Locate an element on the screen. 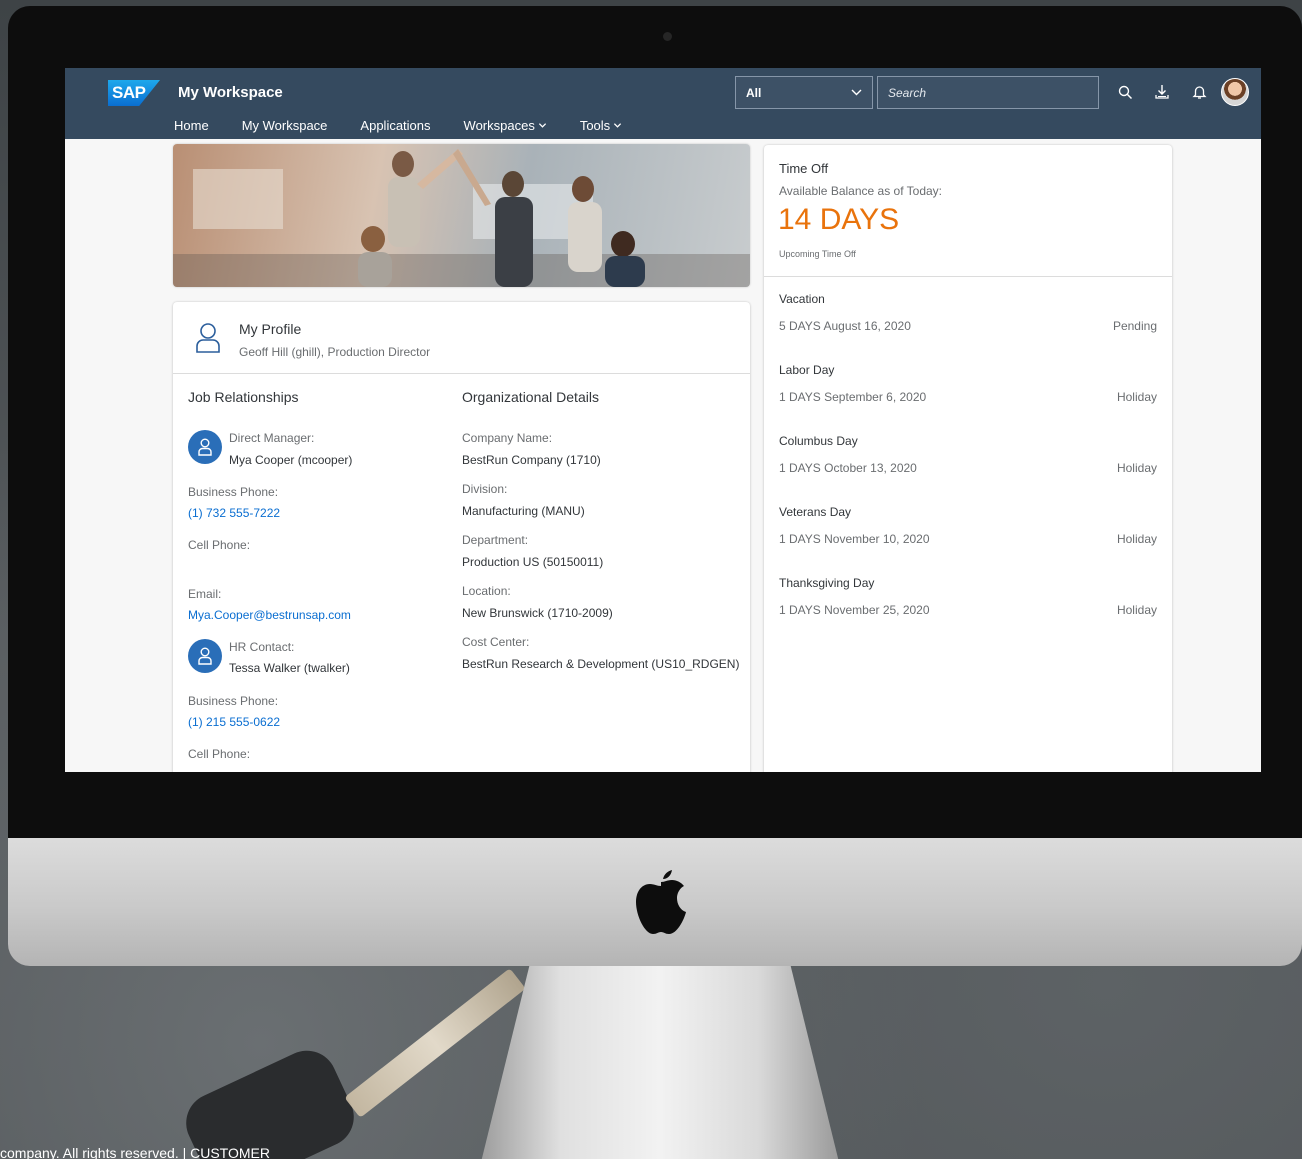 The image size is (1302, 1159). nav-item-workspaces: Workspaces is located at coordinates (505, 125).